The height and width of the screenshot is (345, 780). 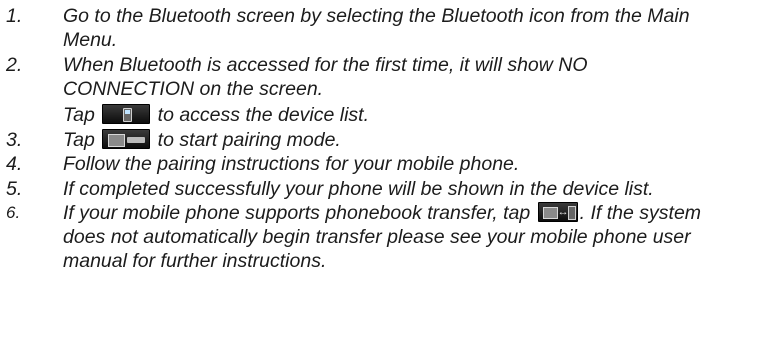 What do you see at coordinates (14, 189) in the screenshot?
I see `step-number: 5.` at bounding box center [14, 189].